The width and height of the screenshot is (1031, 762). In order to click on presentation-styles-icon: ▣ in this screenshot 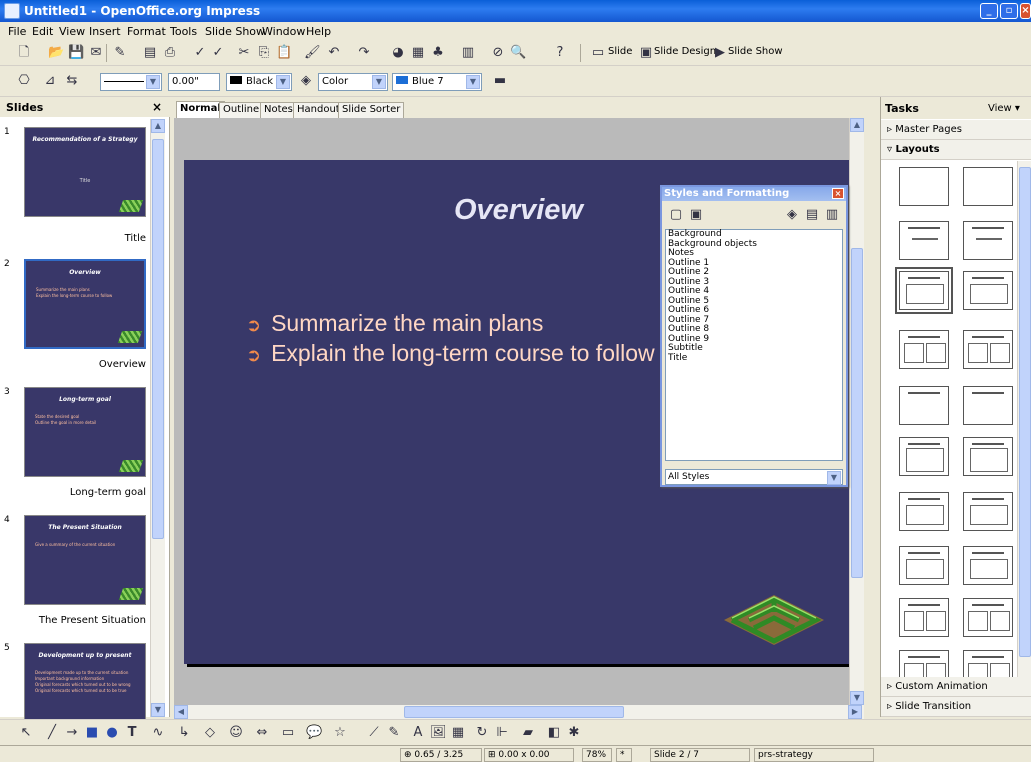, I will do `click(696, 215)`.